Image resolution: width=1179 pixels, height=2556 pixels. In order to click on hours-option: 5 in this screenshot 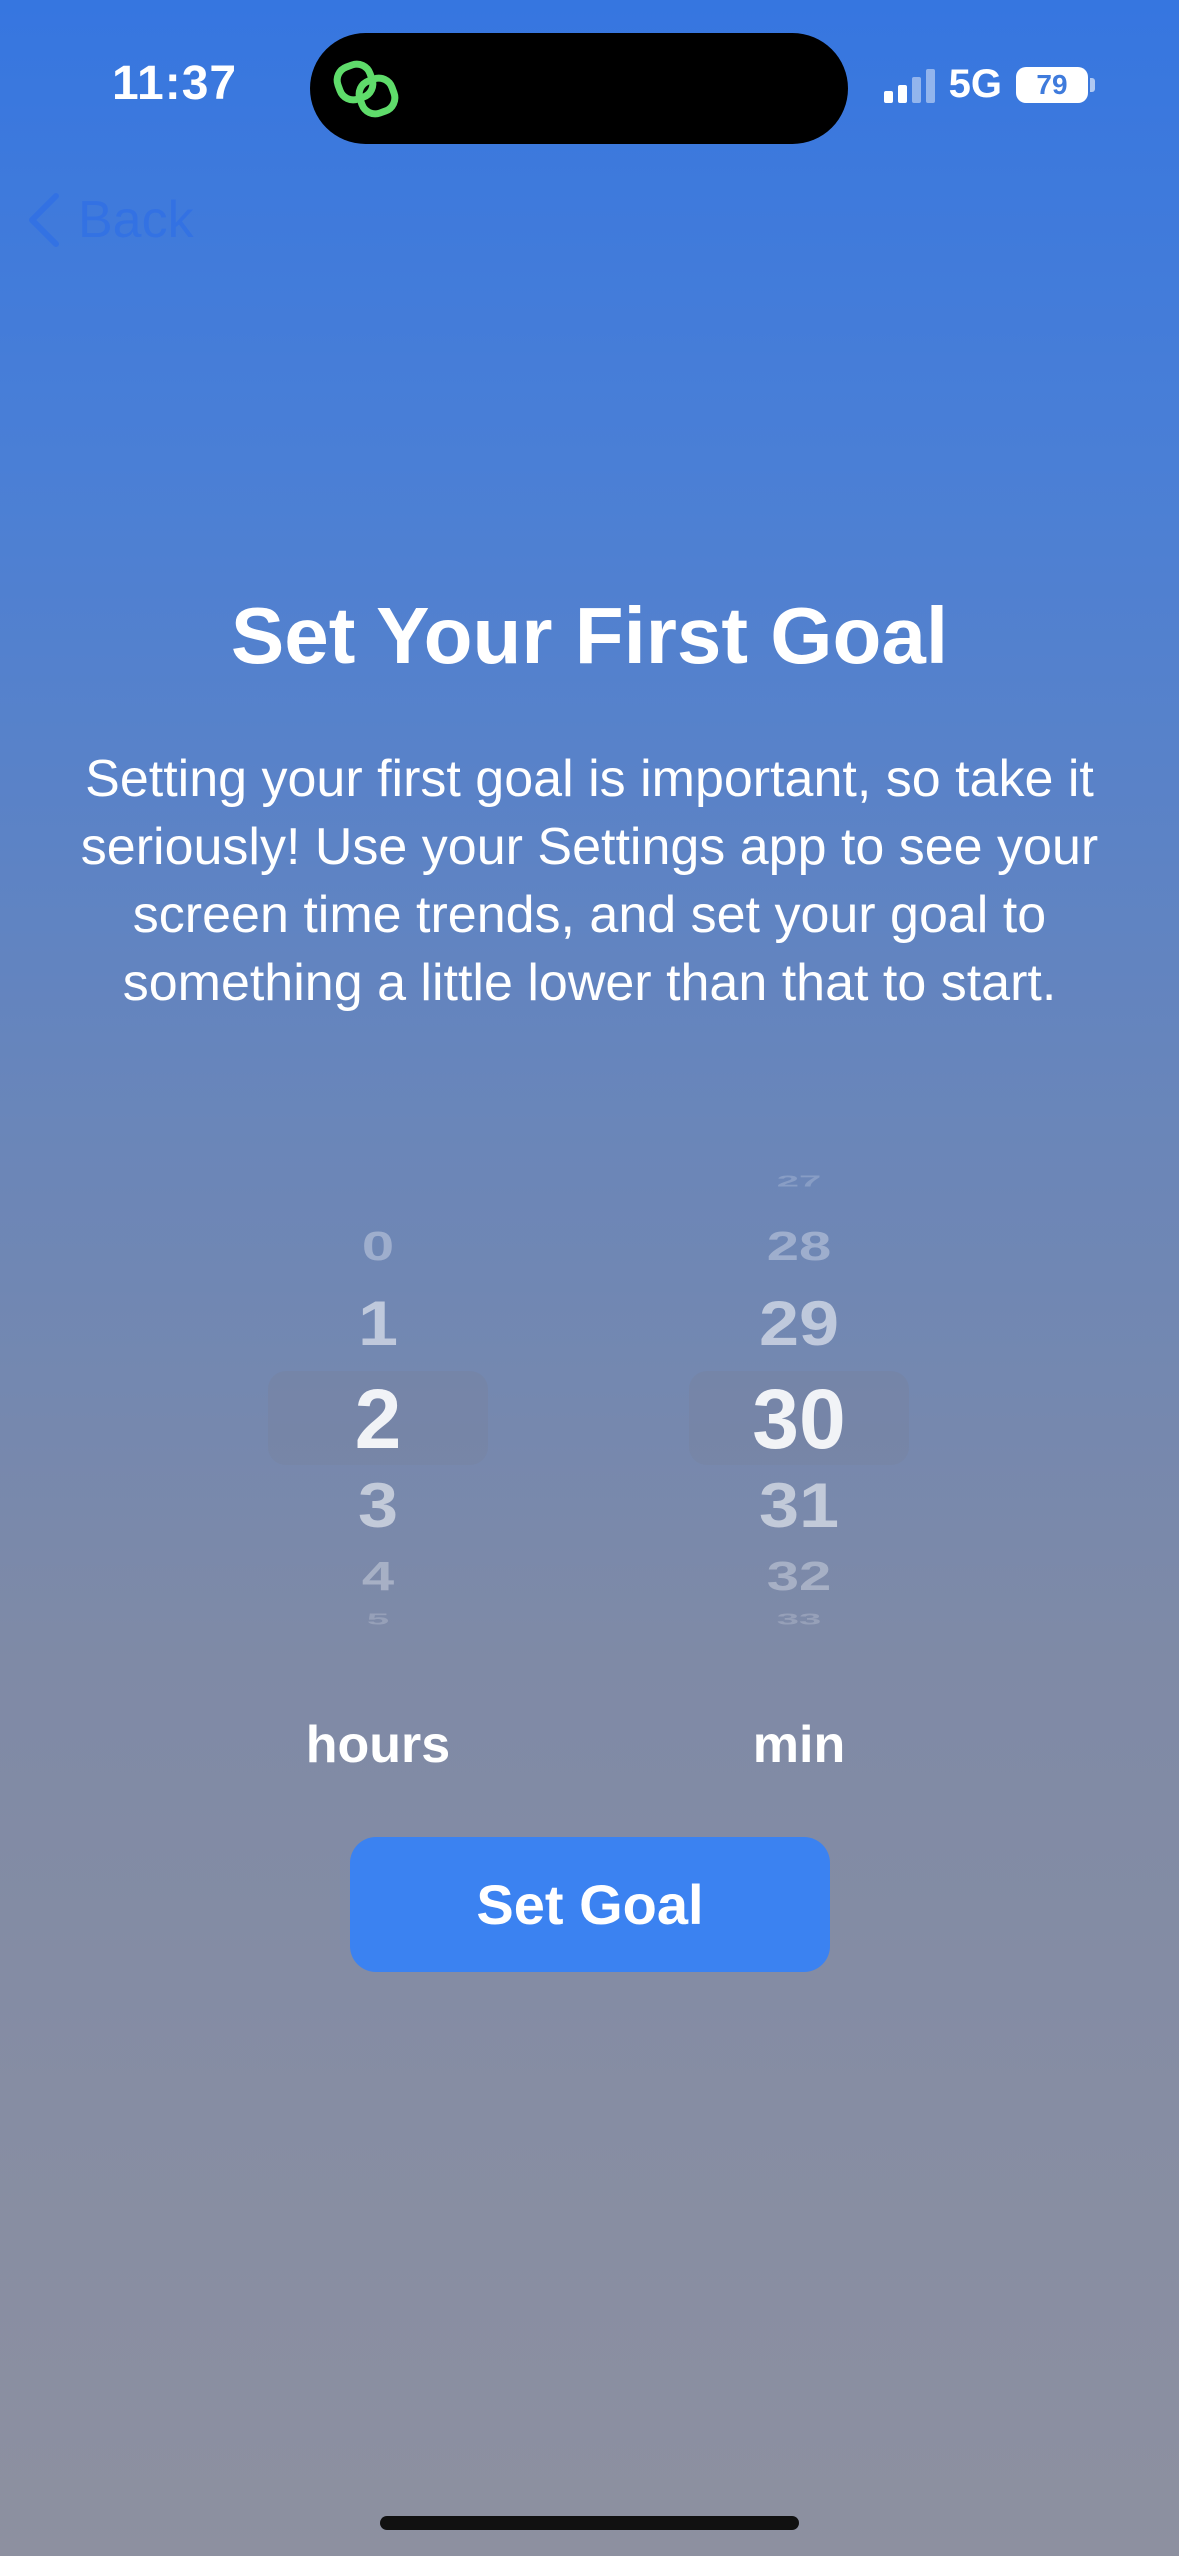, I will do `click(378, 1620)`.